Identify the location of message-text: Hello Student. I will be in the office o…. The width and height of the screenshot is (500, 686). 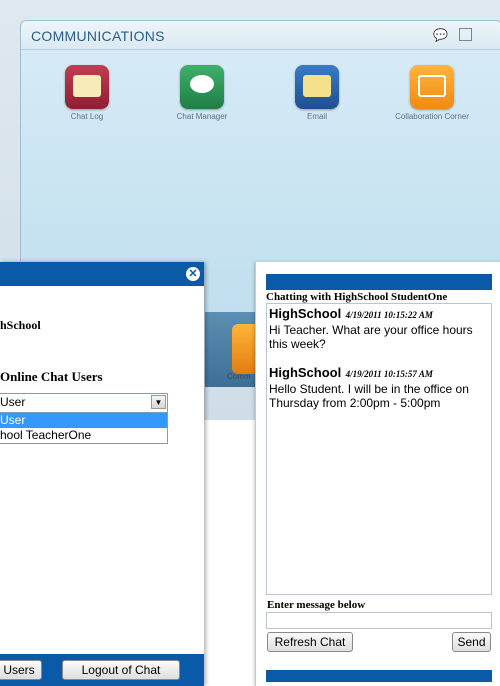
(369, 396).